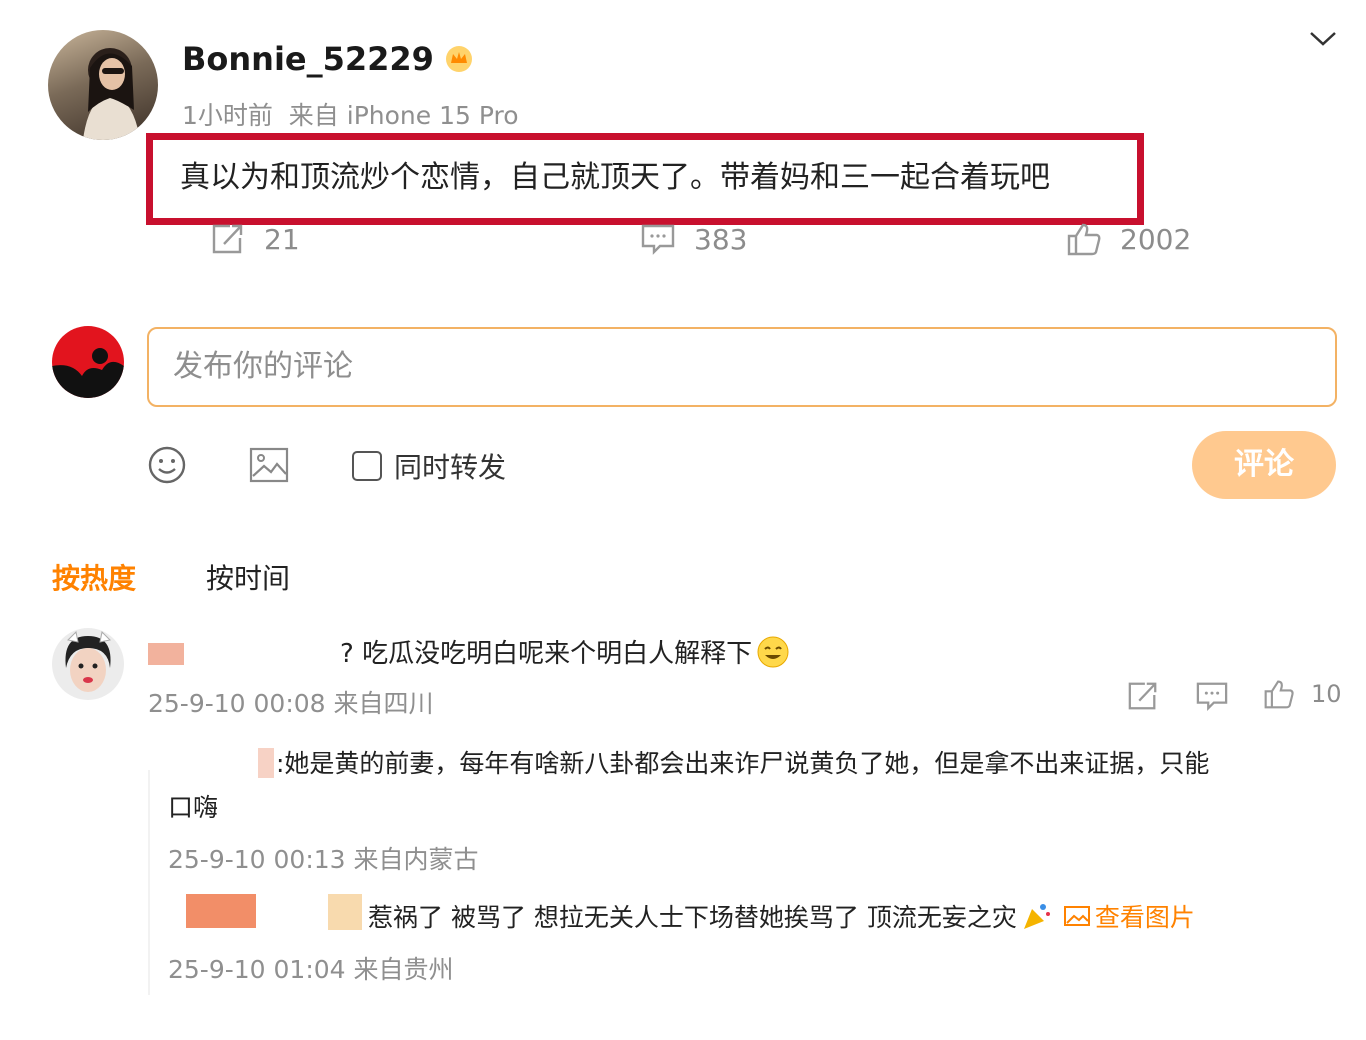  I want to click on commenter-avatar, so click(88, 664).